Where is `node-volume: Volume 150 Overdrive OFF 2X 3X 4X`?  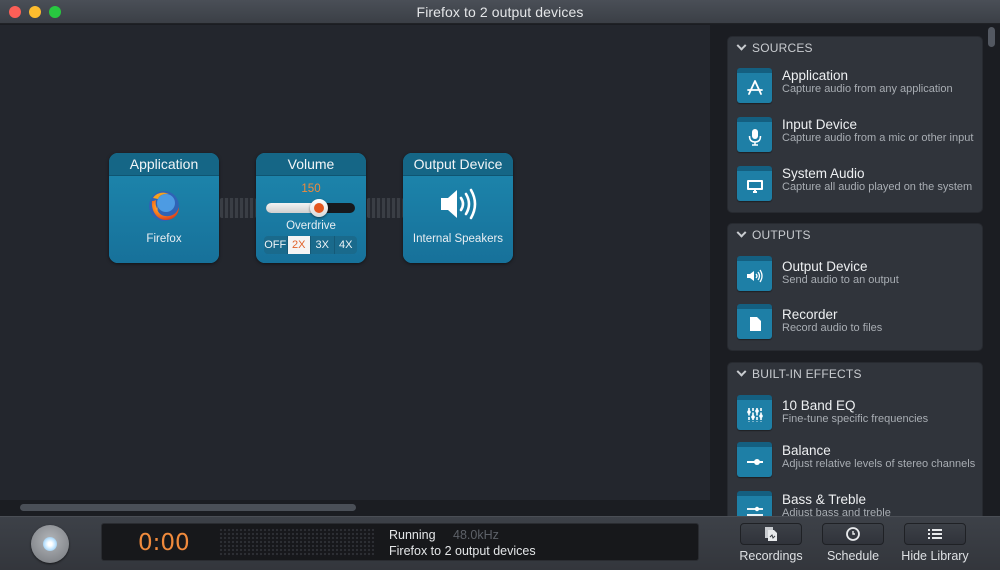 node-volume: Volume 150 Overdrive OFF 2X 3X 4X is located at coordinates (311, 208).